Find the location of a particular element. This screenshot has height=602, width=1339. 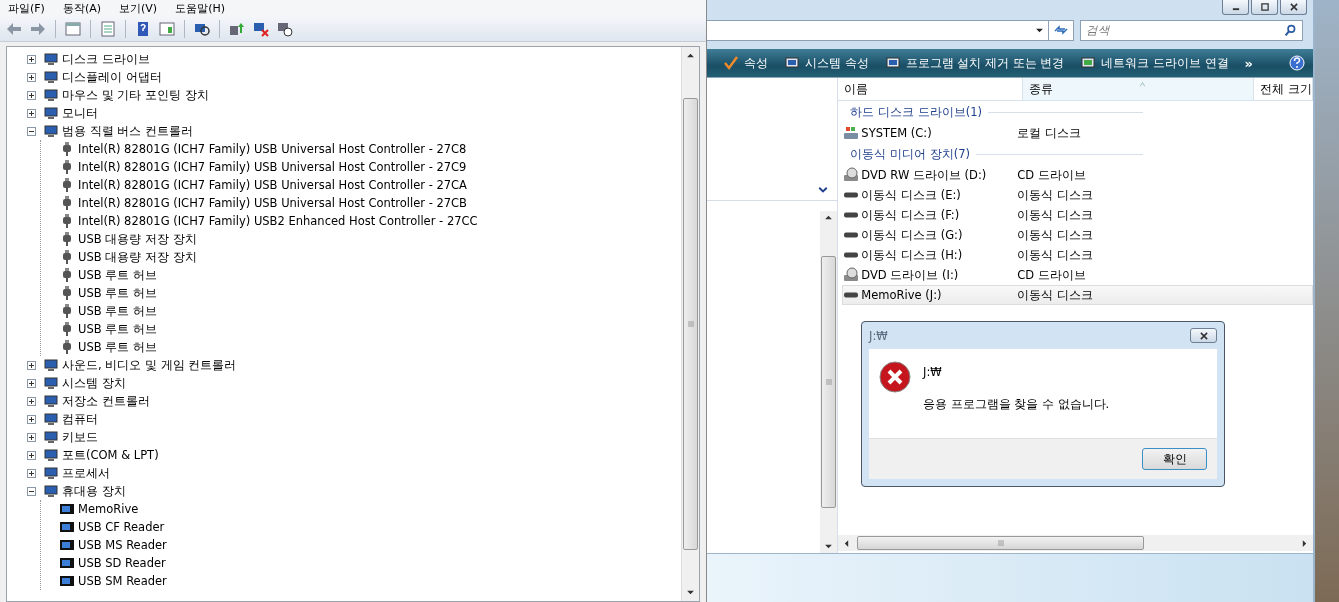

tree-item: 키보드 is located at coordinates (80, 437).